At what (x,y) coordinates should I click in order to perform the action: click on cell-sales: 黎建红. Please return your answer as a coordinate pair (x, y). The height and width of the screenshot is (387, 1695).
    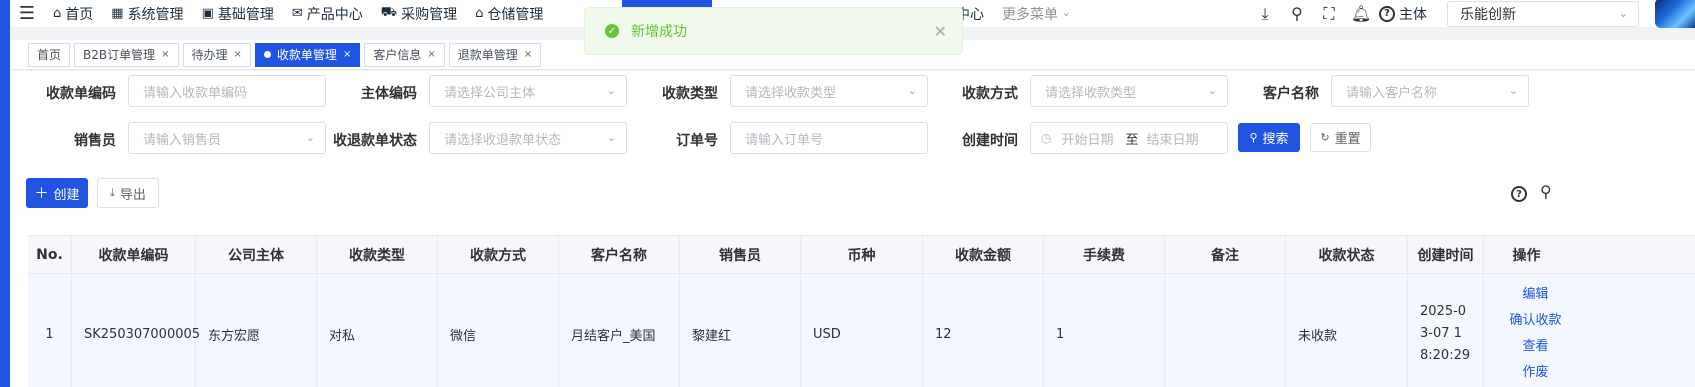
    Looking at the image, I should click on (740, 330).